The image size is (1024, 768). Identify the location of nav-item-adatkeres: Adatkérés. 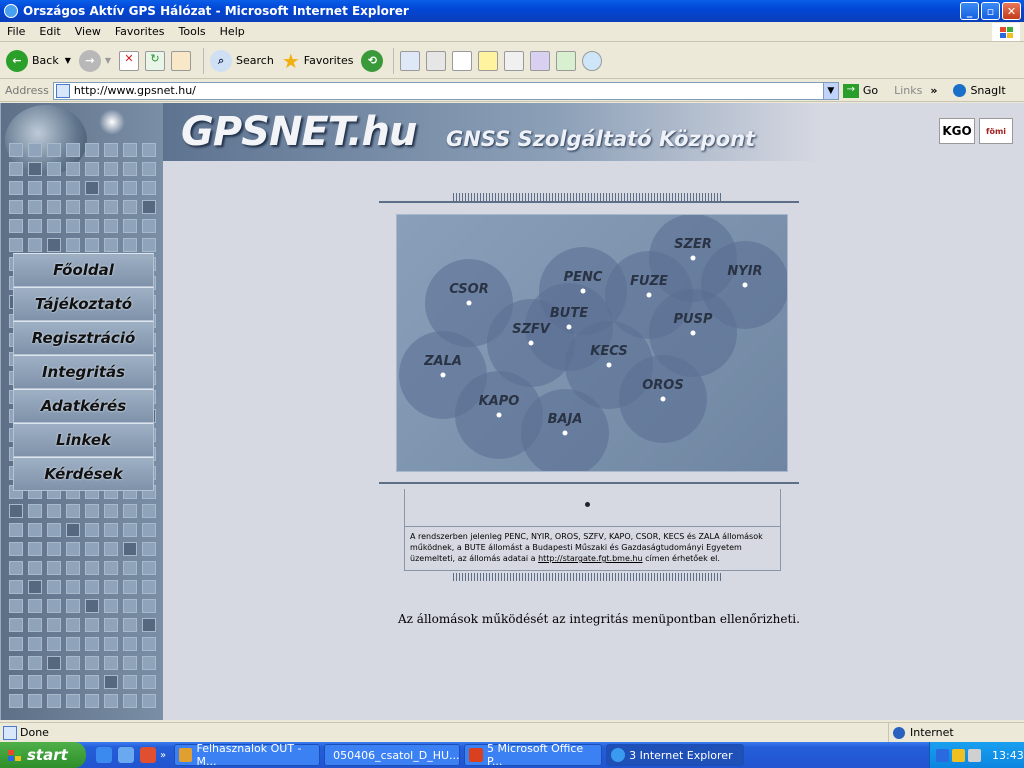
(83, 406).